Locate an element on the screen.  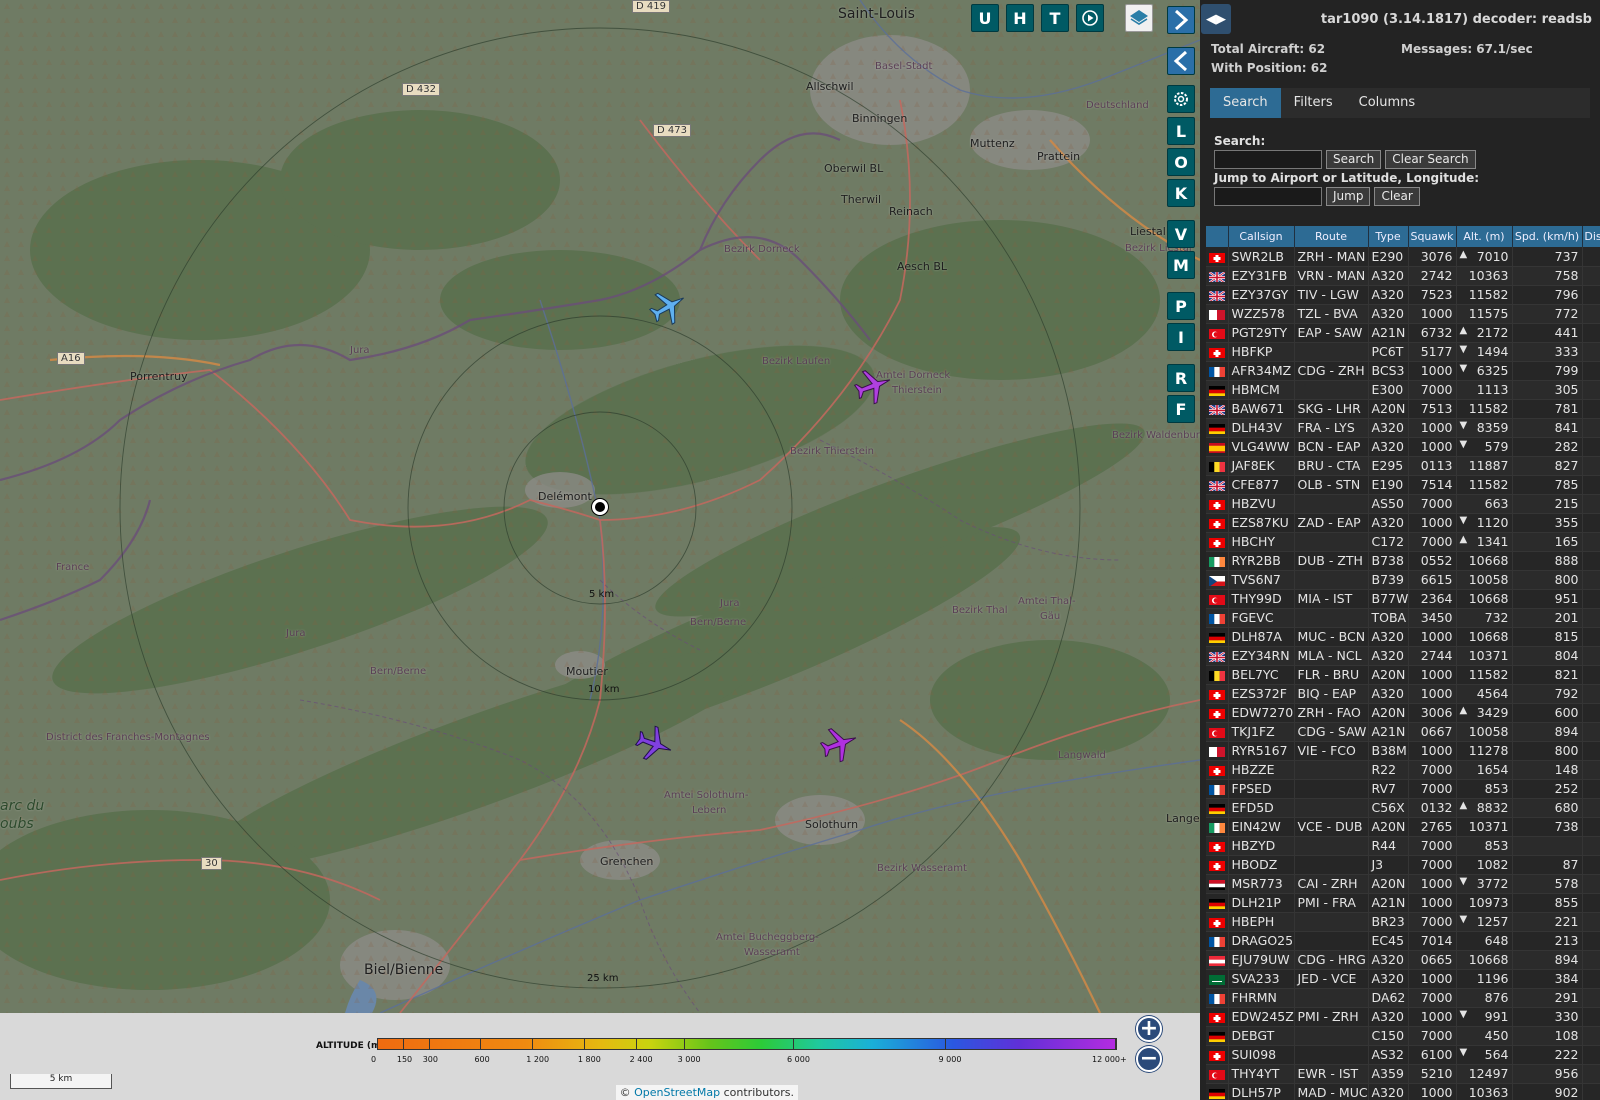
squawk-cell: 1000 is located at coordinates (1432, 447).